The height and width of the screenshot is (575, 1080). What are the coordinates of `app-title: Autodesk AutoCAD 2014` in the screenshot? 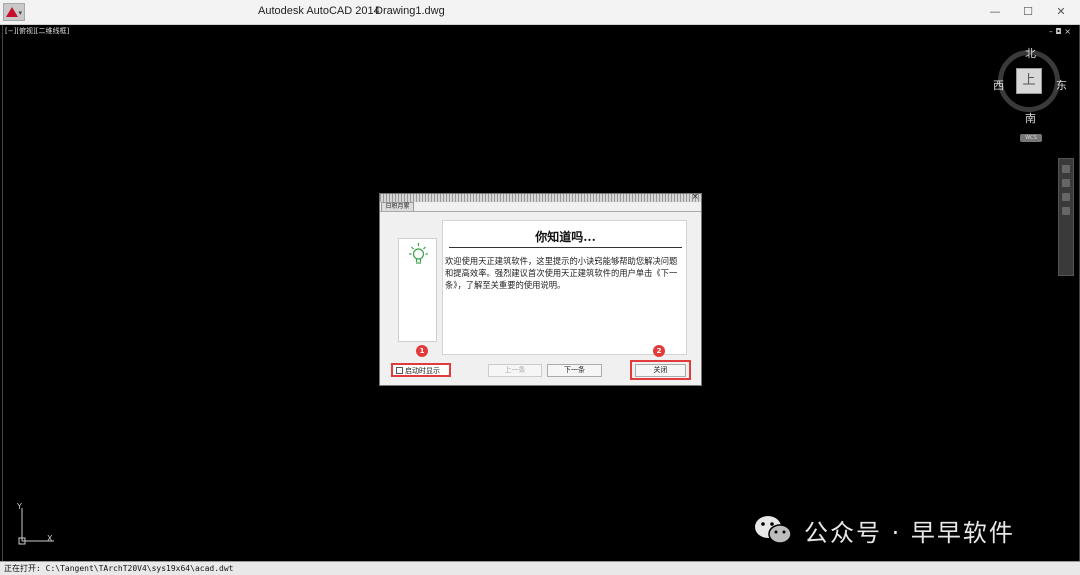 It's located at (319, 11).